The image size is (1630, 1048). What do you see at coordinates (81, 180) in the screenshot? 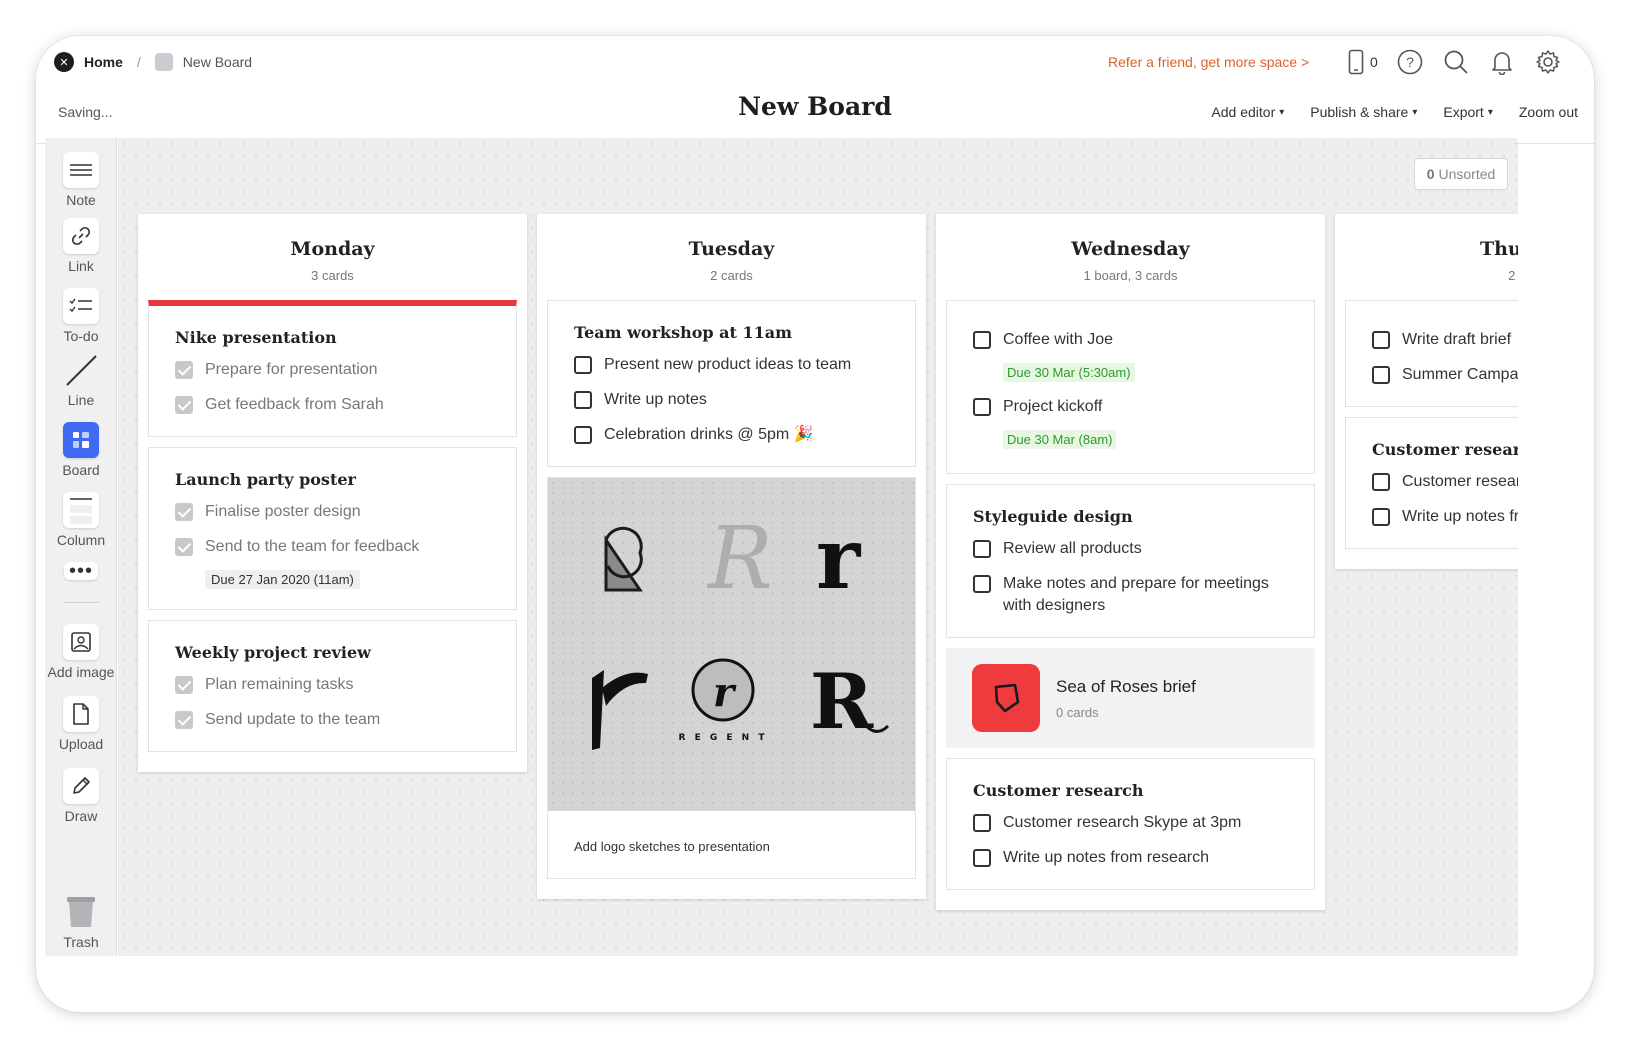
I see `tool-note: Note` at bounding box center [81, 180].